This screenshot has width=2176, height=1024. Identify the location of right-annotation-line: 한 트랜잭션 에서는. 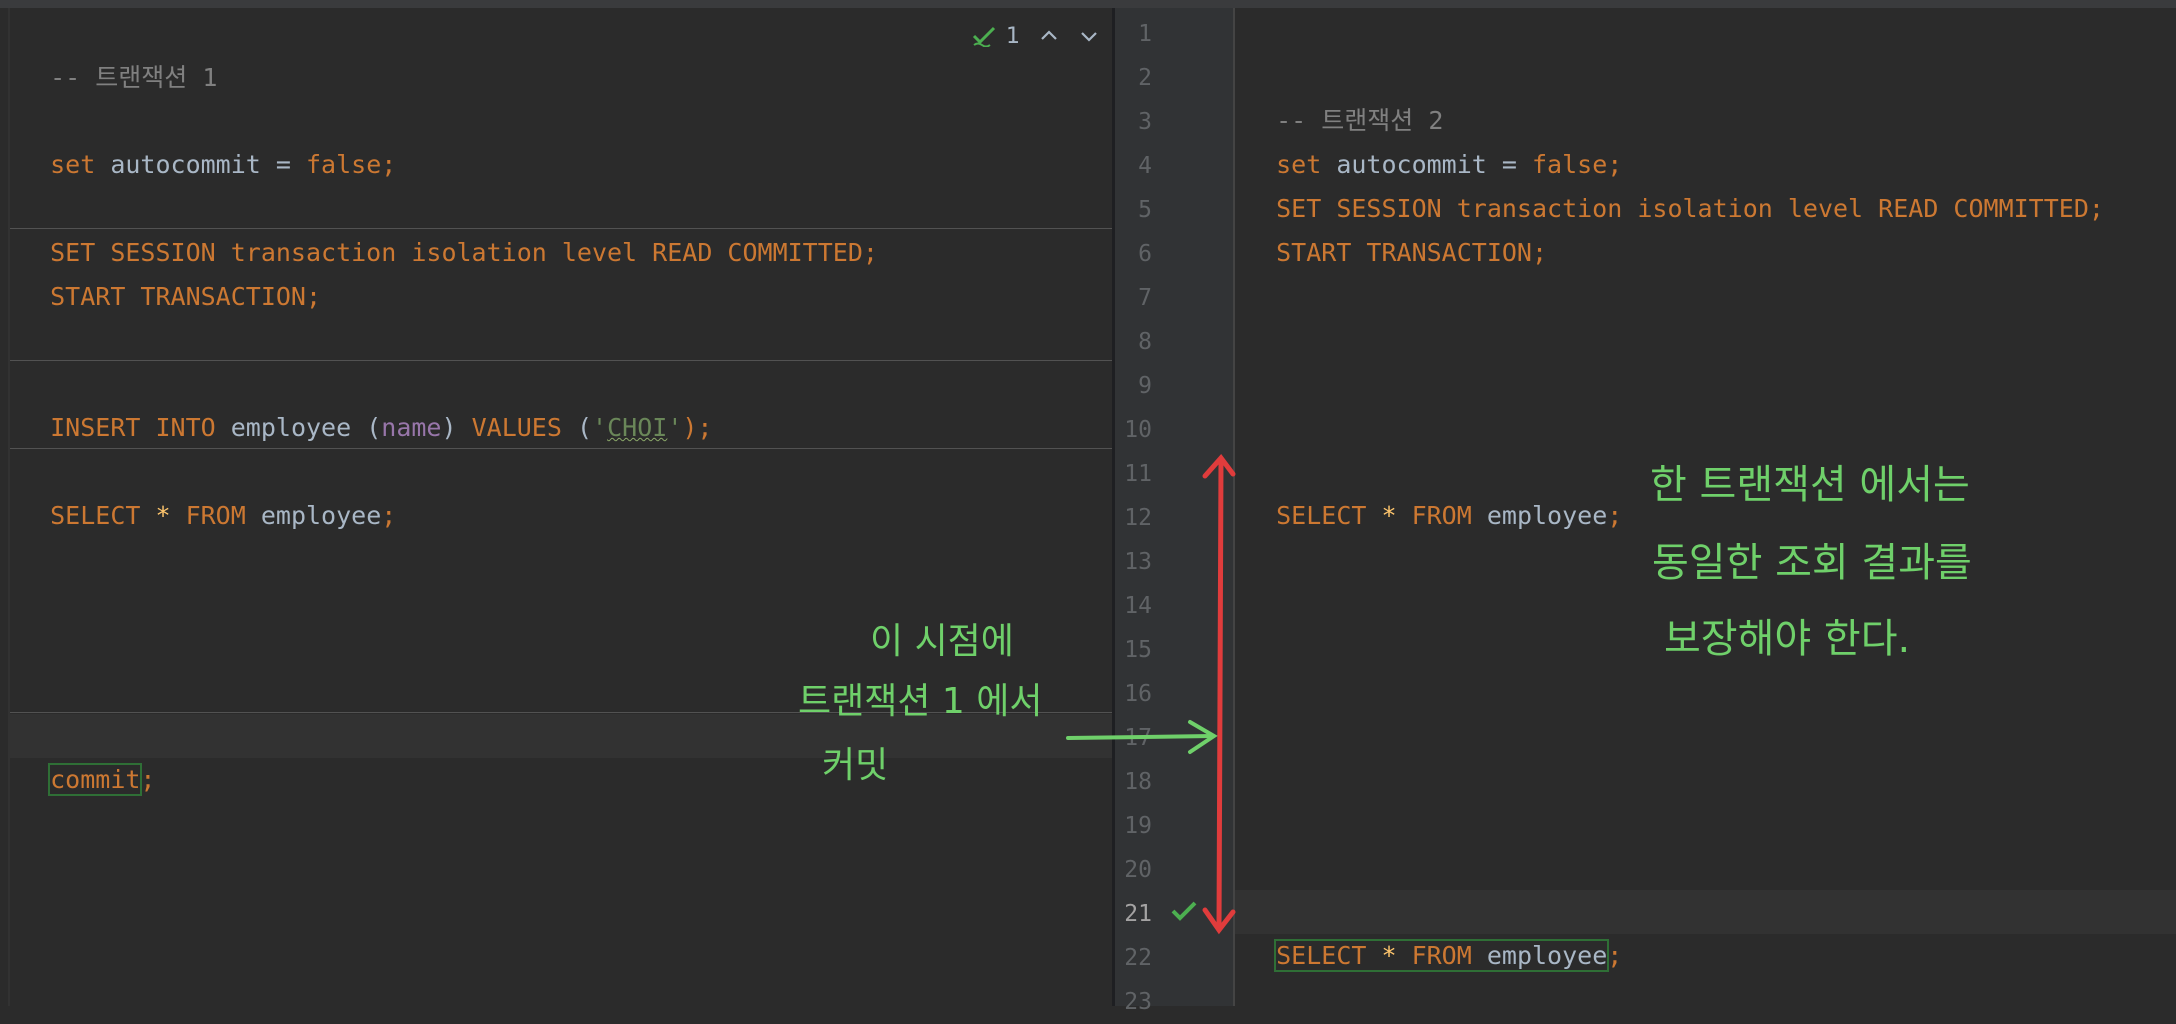
(1810, 485).